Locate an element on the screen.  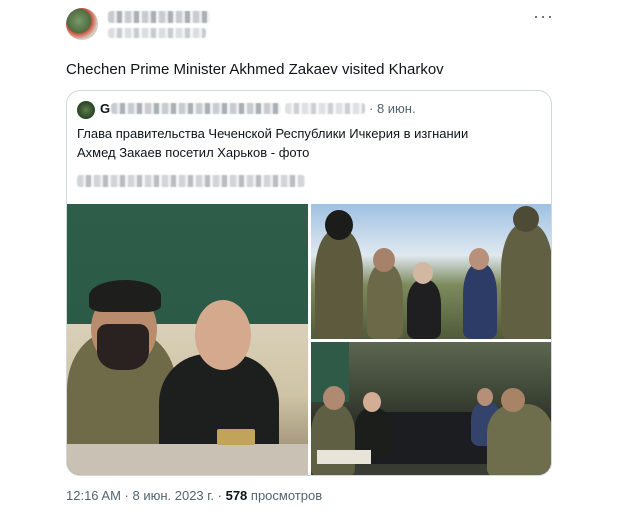
author-avatar is located at coordinates (82, 24).